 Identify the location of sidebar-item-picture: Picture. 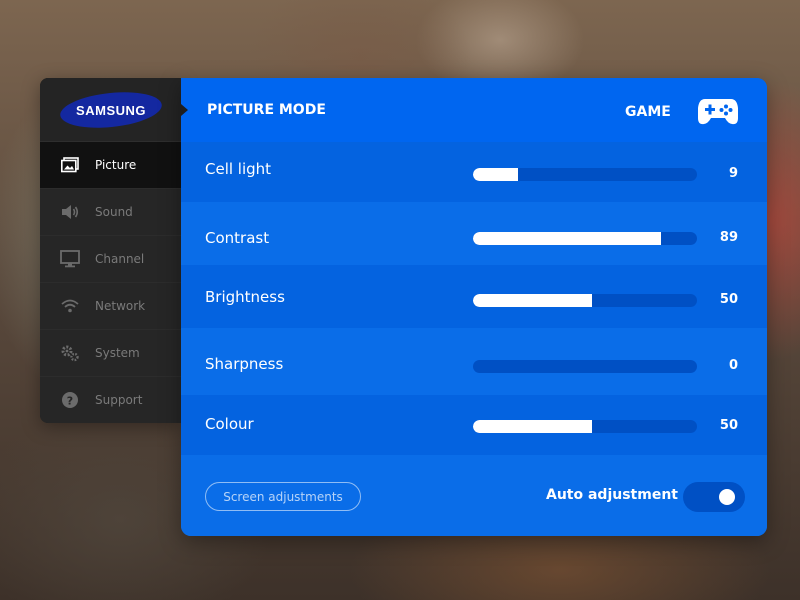
(110, 165).